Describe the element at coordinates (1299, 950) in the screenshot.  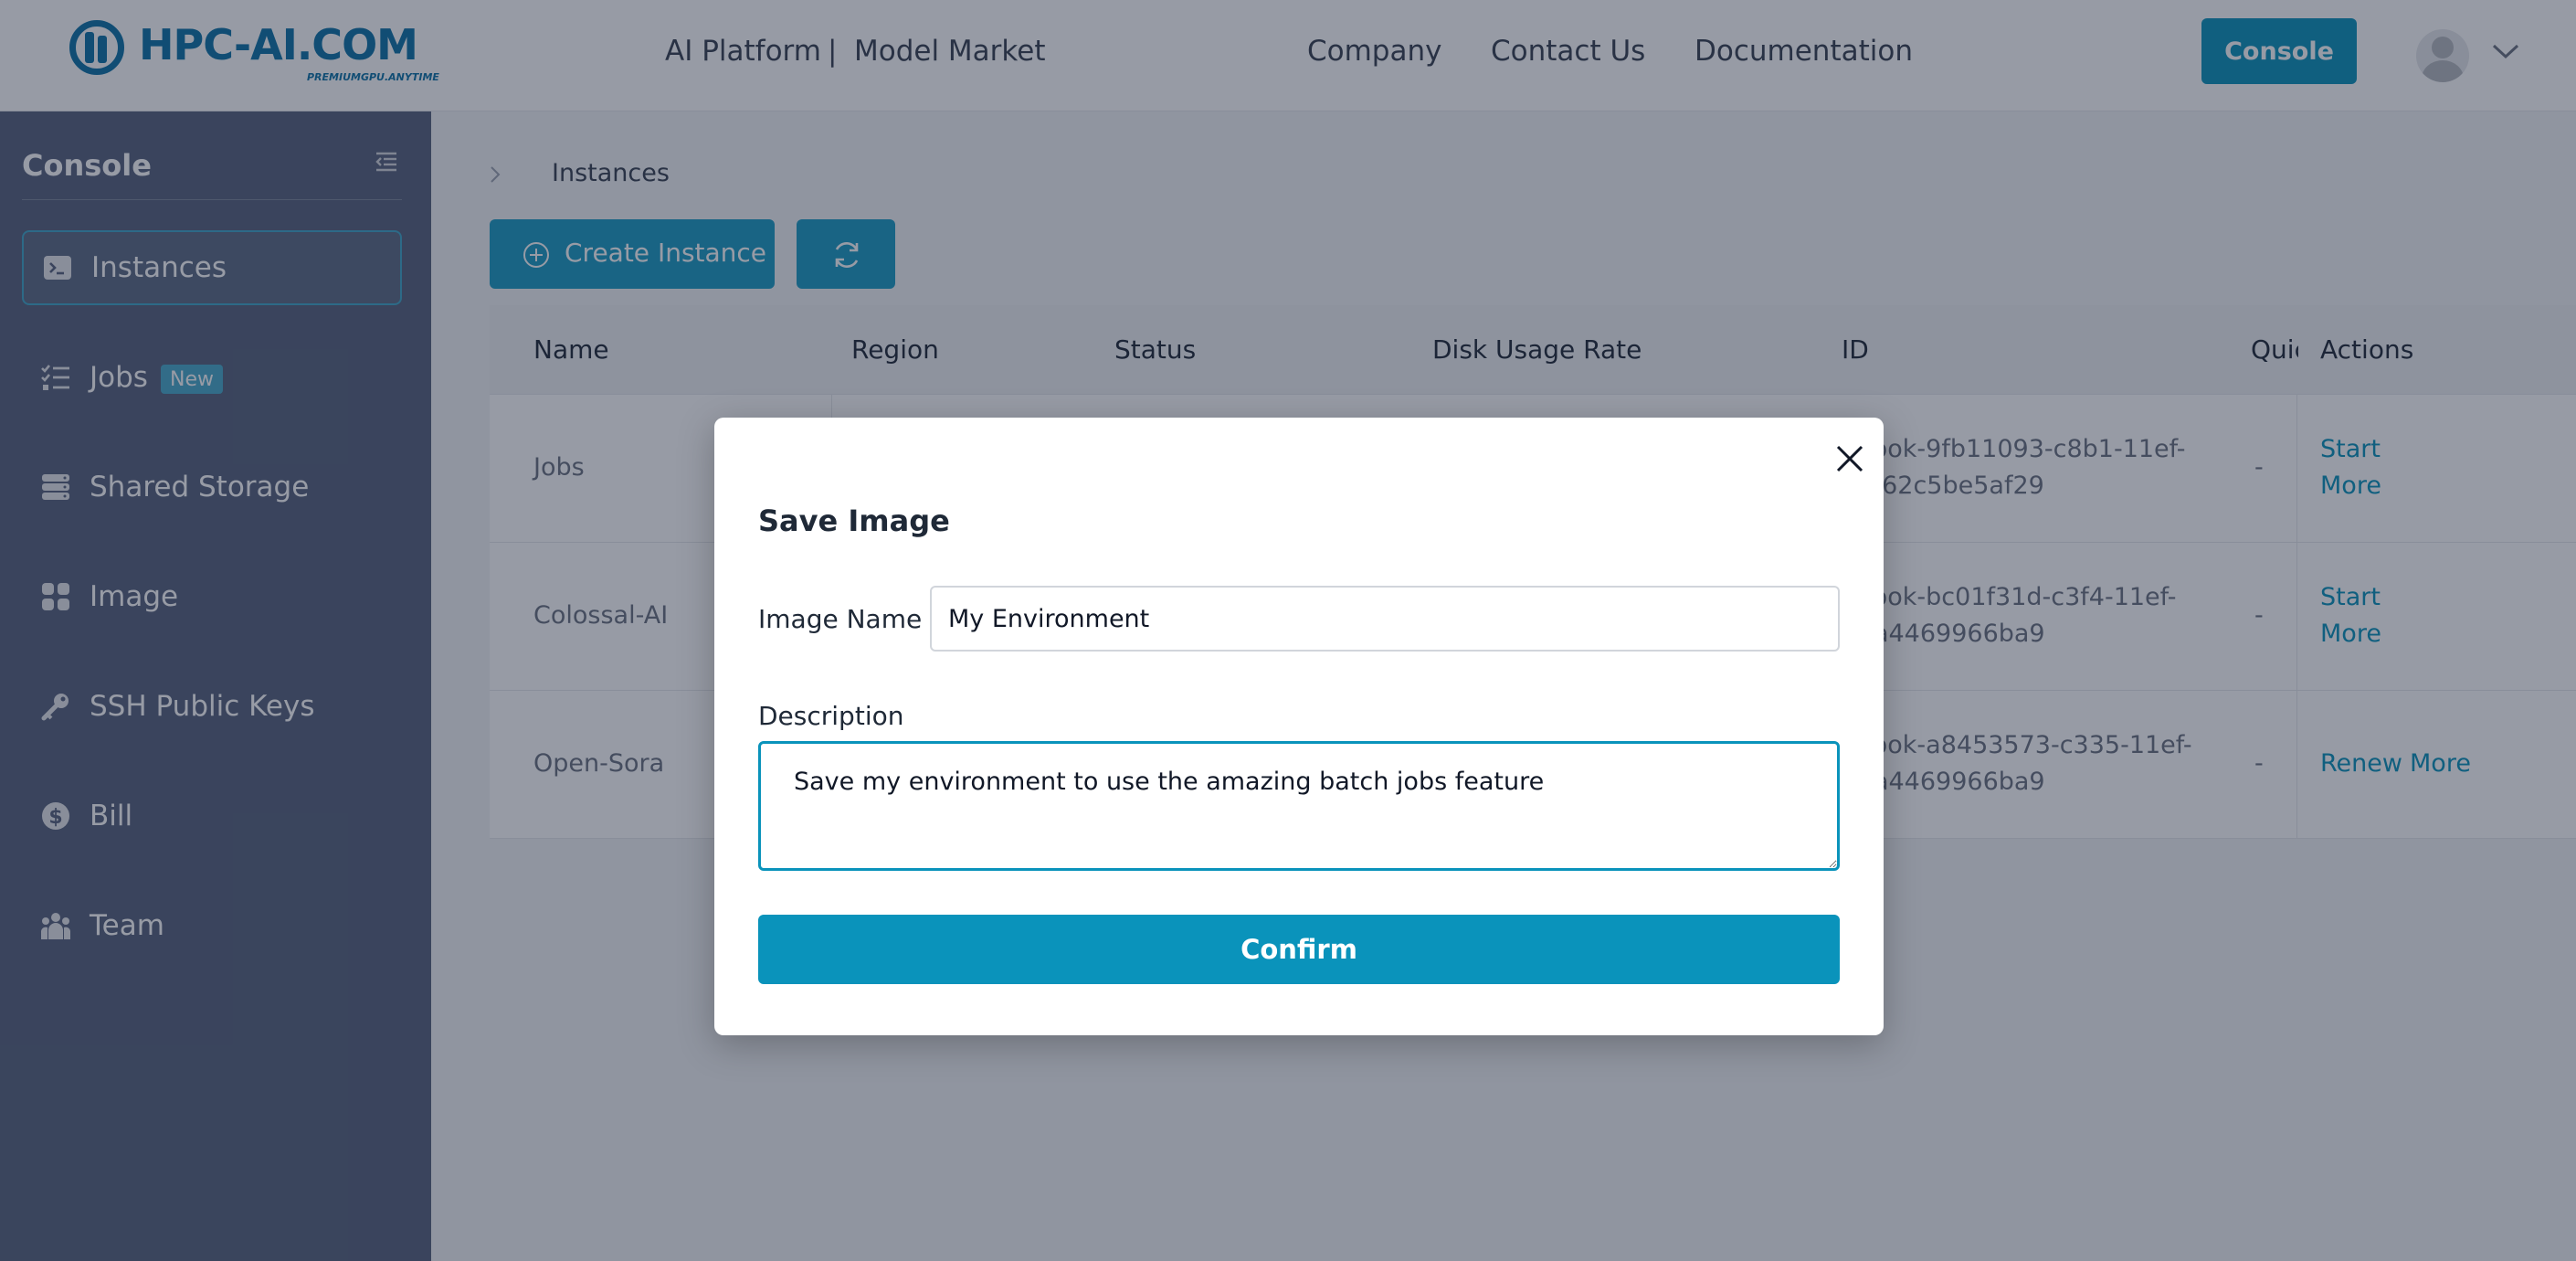
I see `confirm-button: Confirm` at that location.